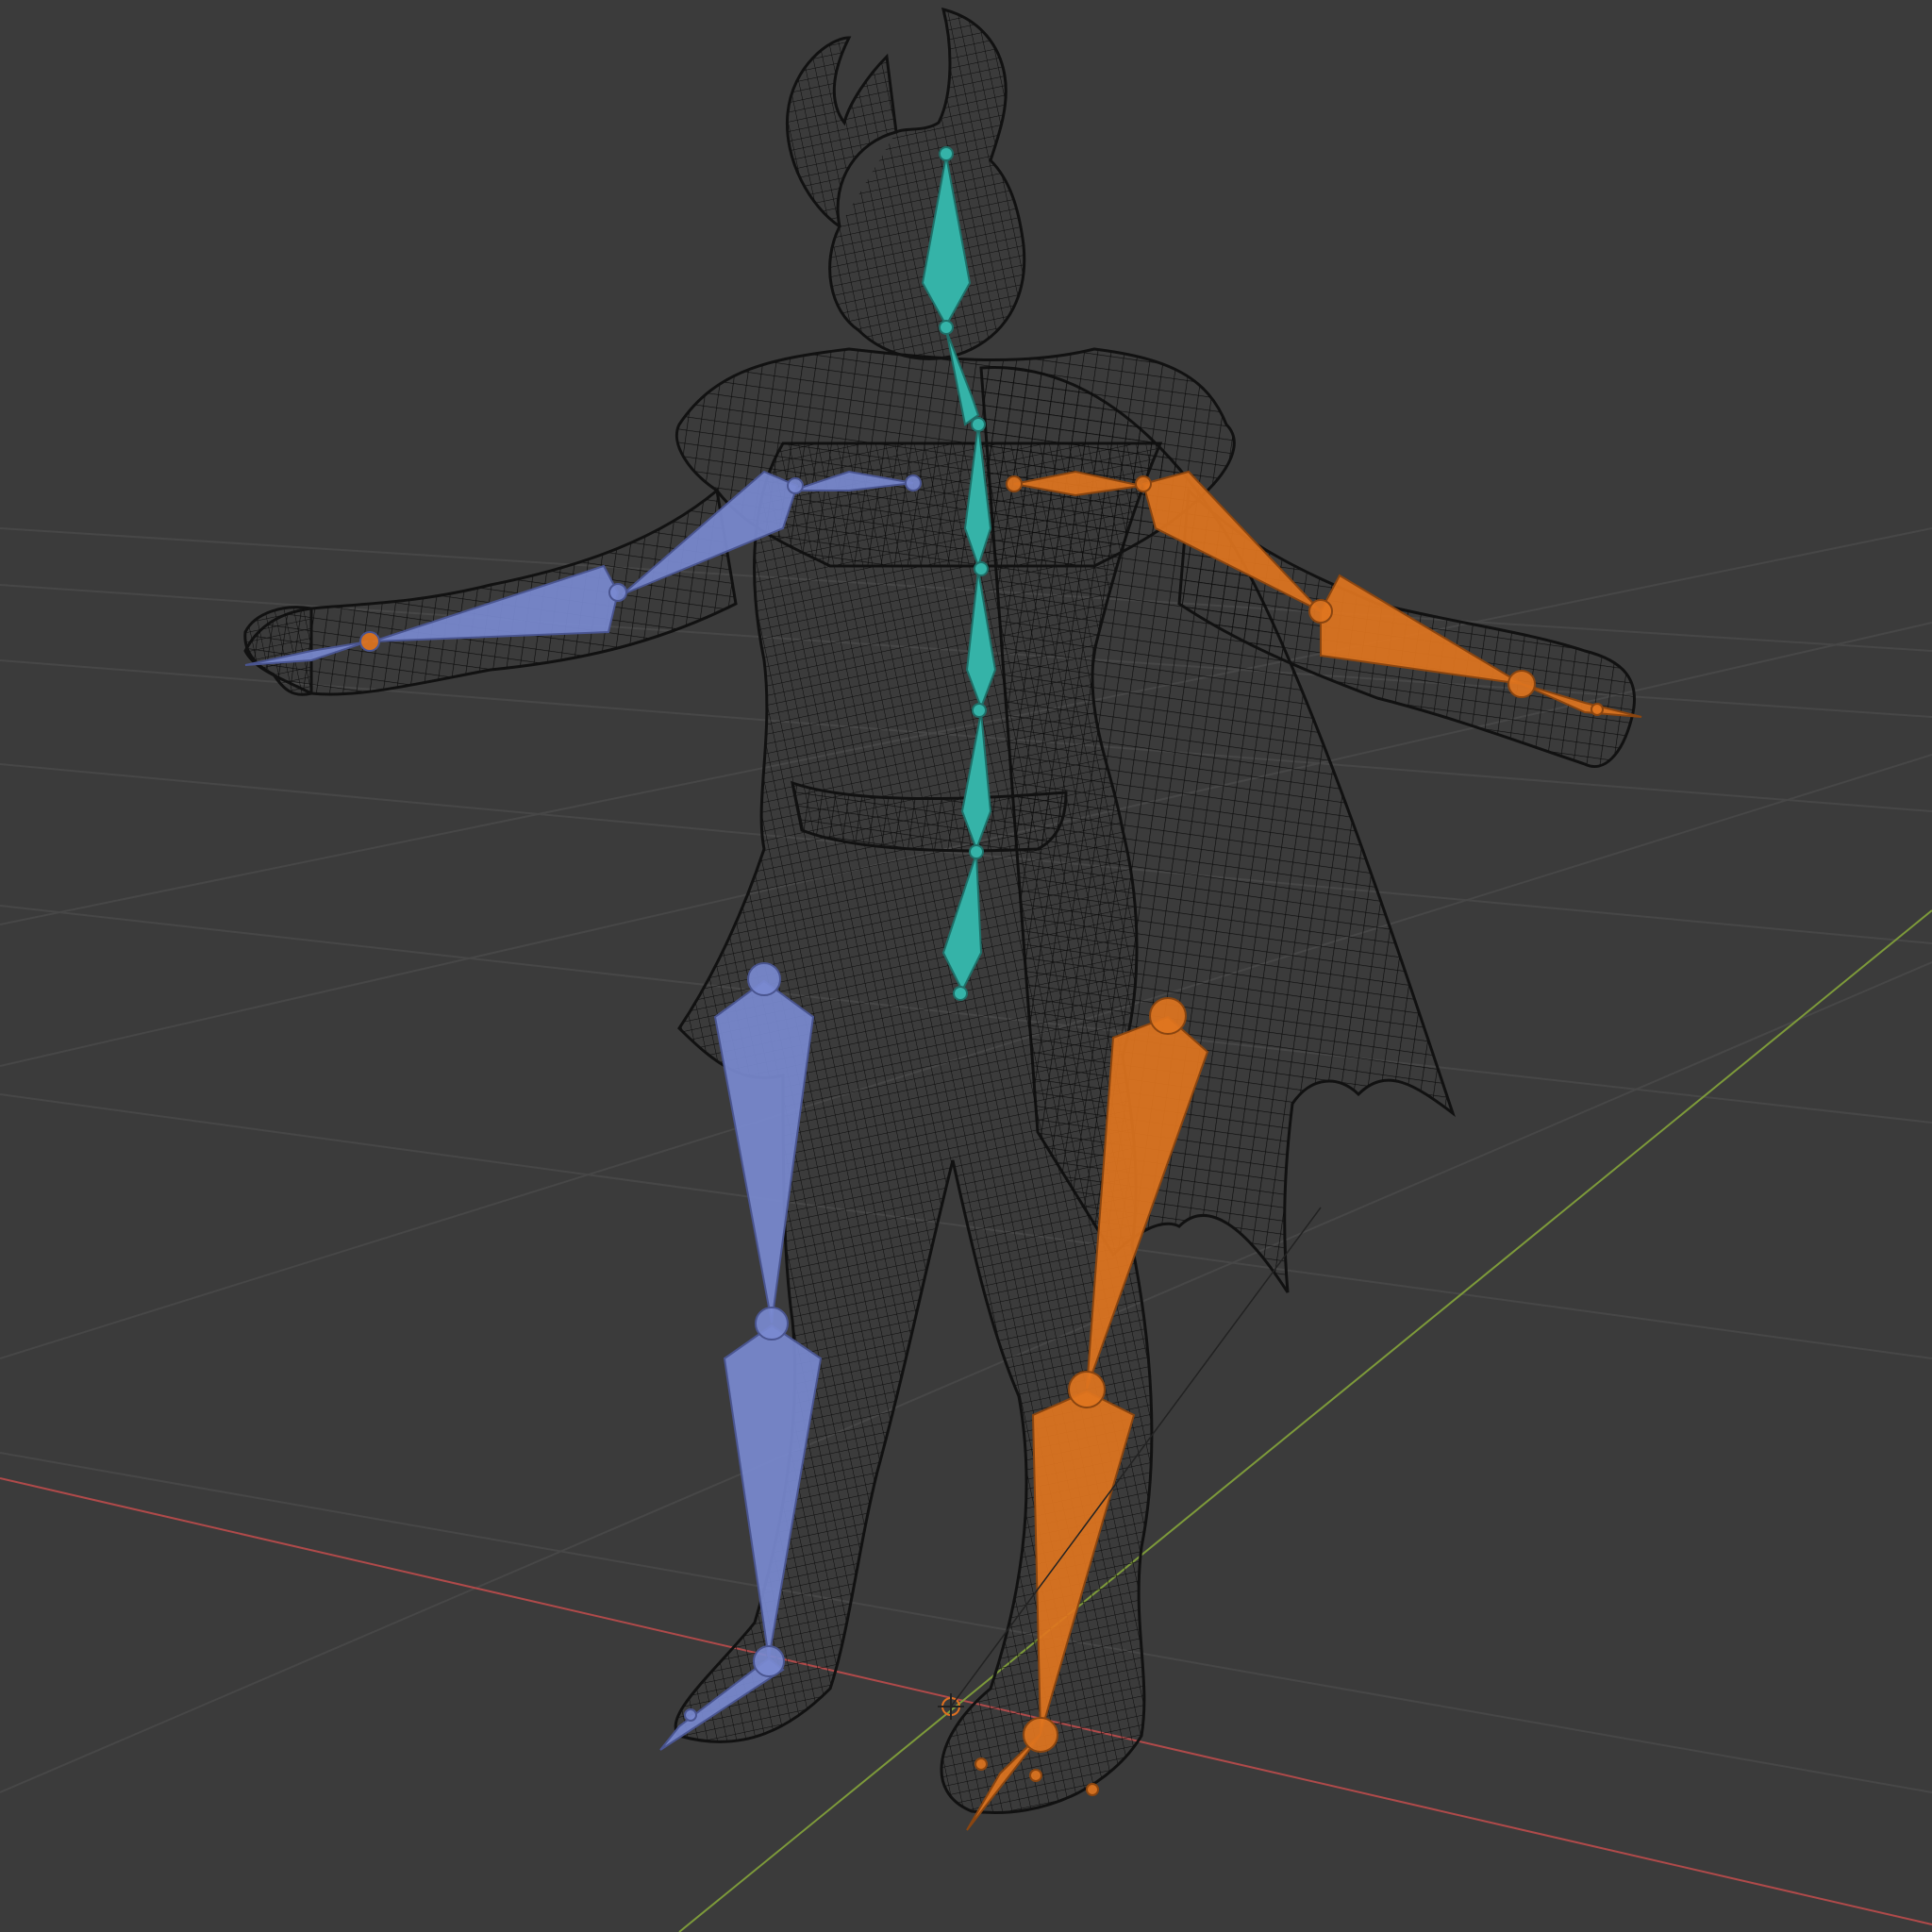  I want to click on mesh-arm-left, so click(490, 592).